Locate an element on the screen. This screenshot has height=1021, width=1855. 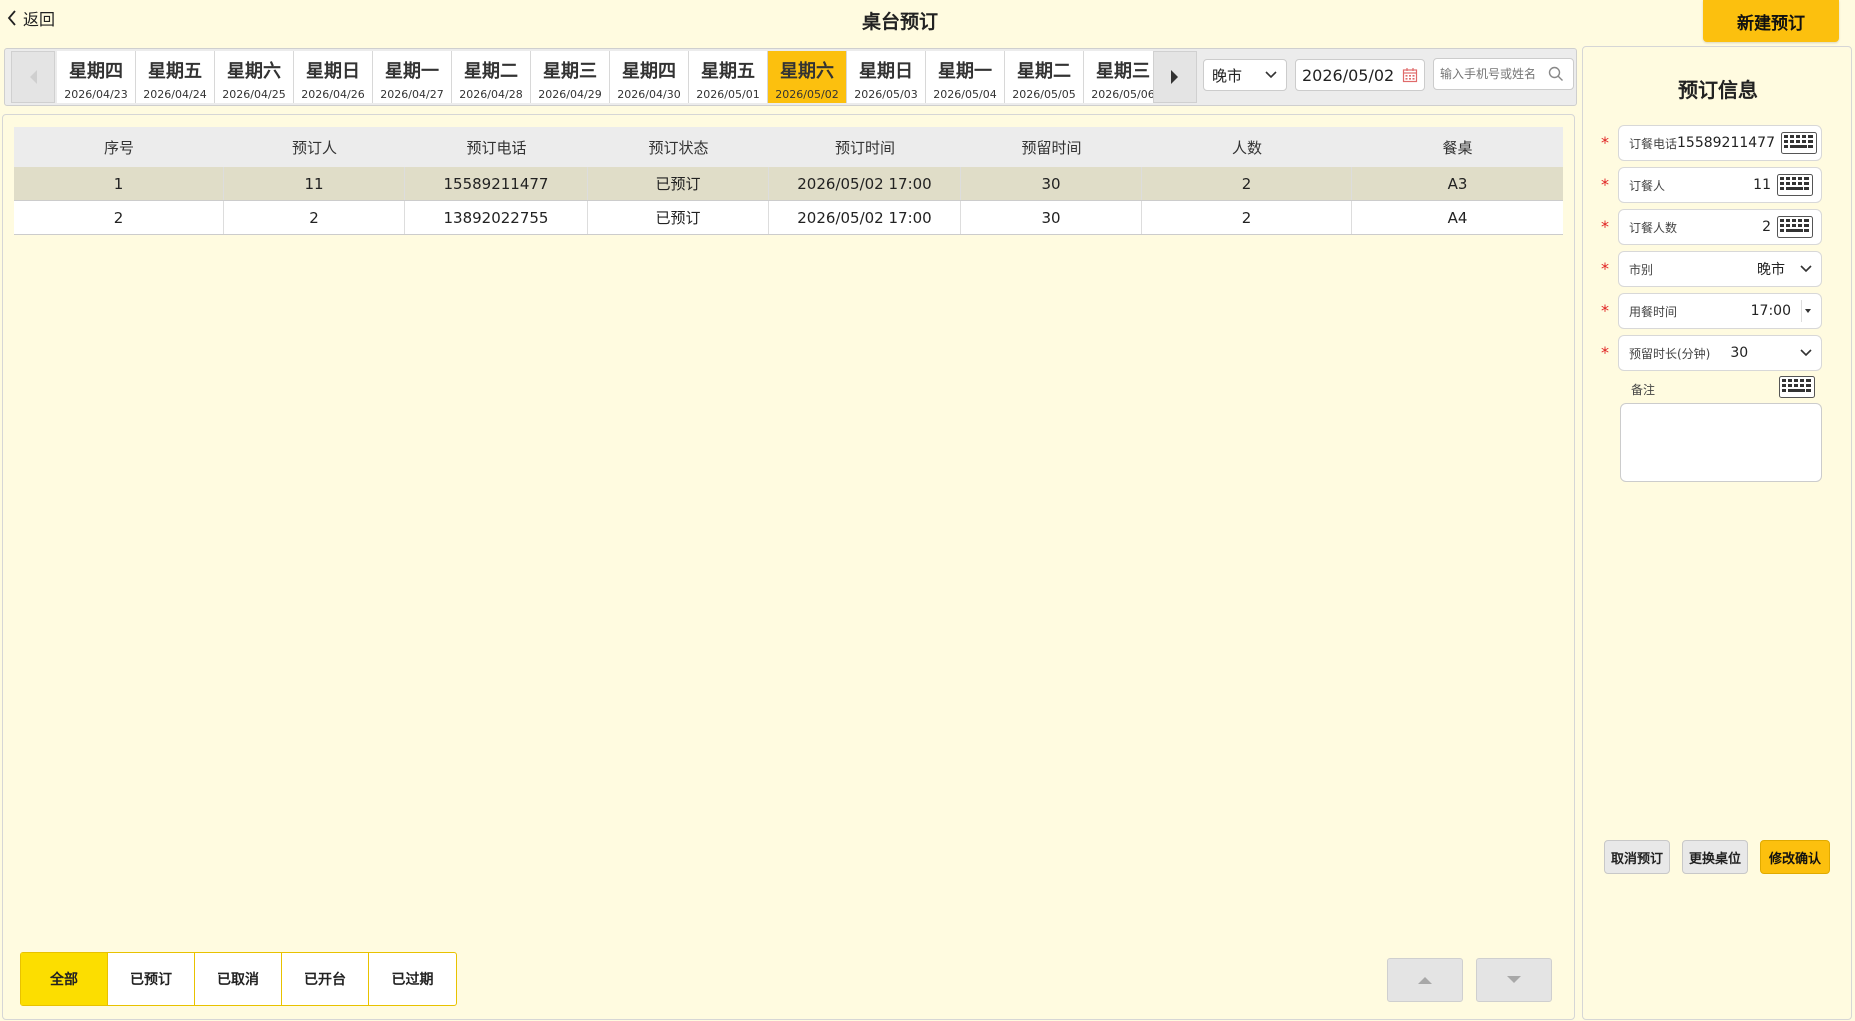
status-filter-bar: 全部 已预订 已取消 已开台 已过期 is located at coordinates (238, 979).